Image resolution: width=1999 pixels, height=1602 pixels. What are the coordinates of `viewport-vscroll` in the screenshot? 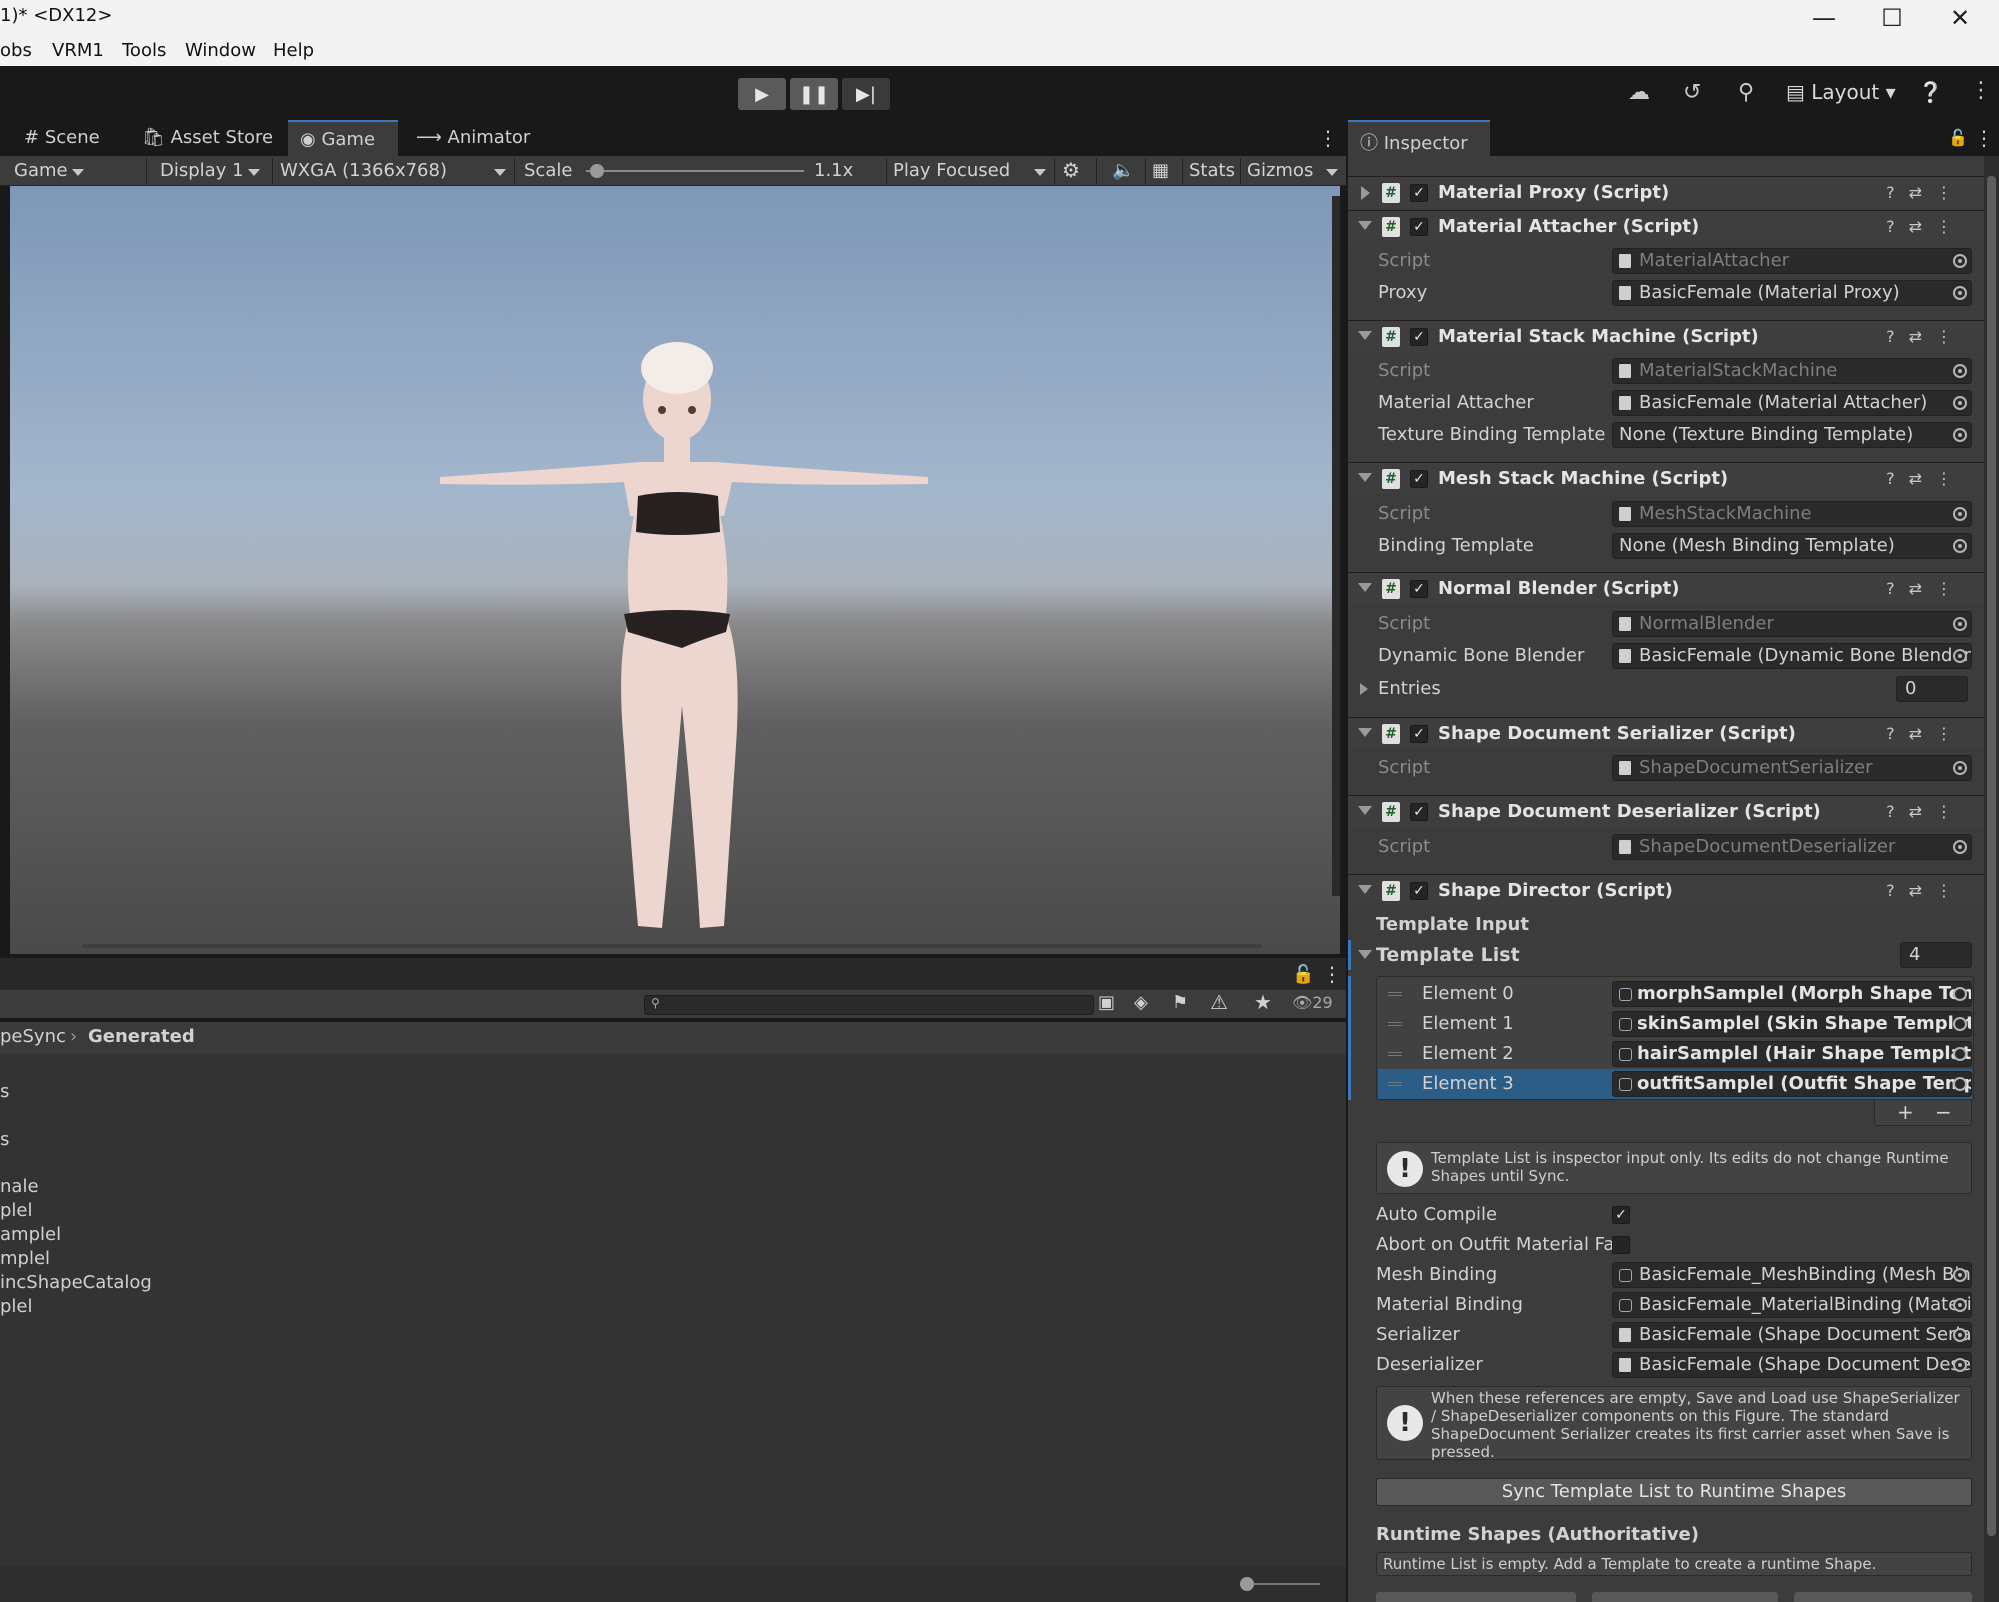 It's located at (1336, 546).